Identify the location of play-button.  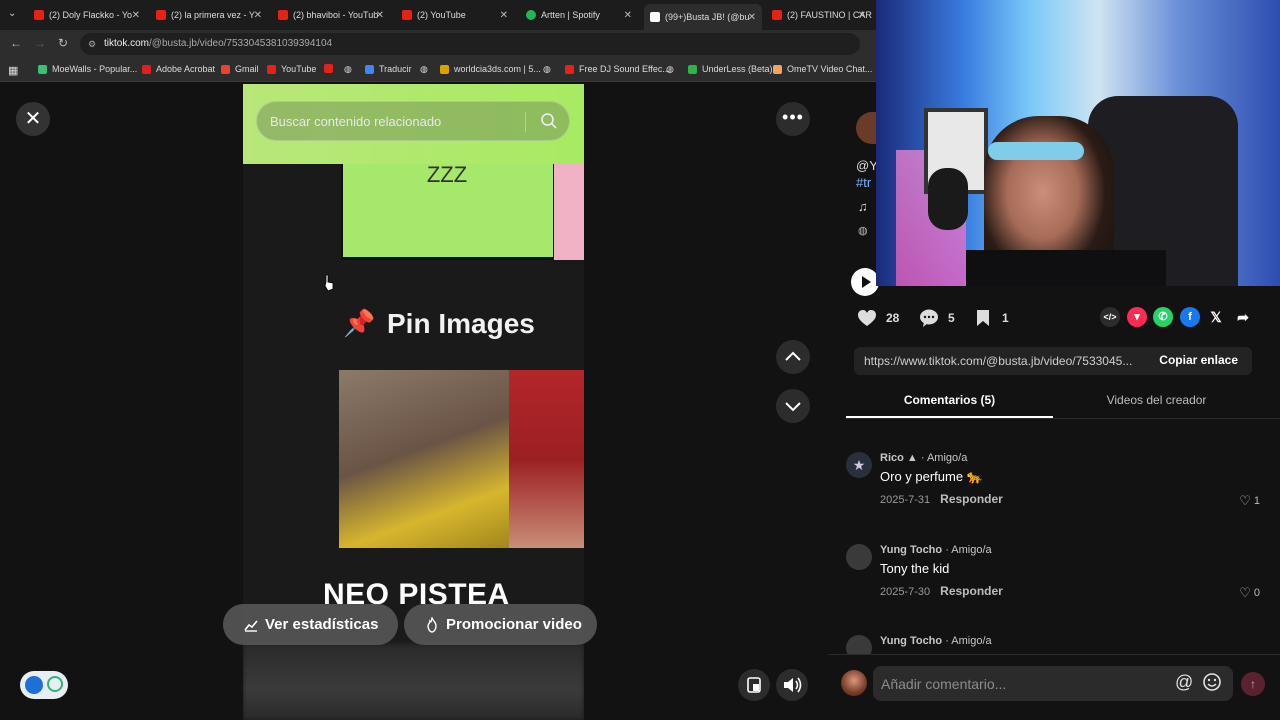
(865, 282).